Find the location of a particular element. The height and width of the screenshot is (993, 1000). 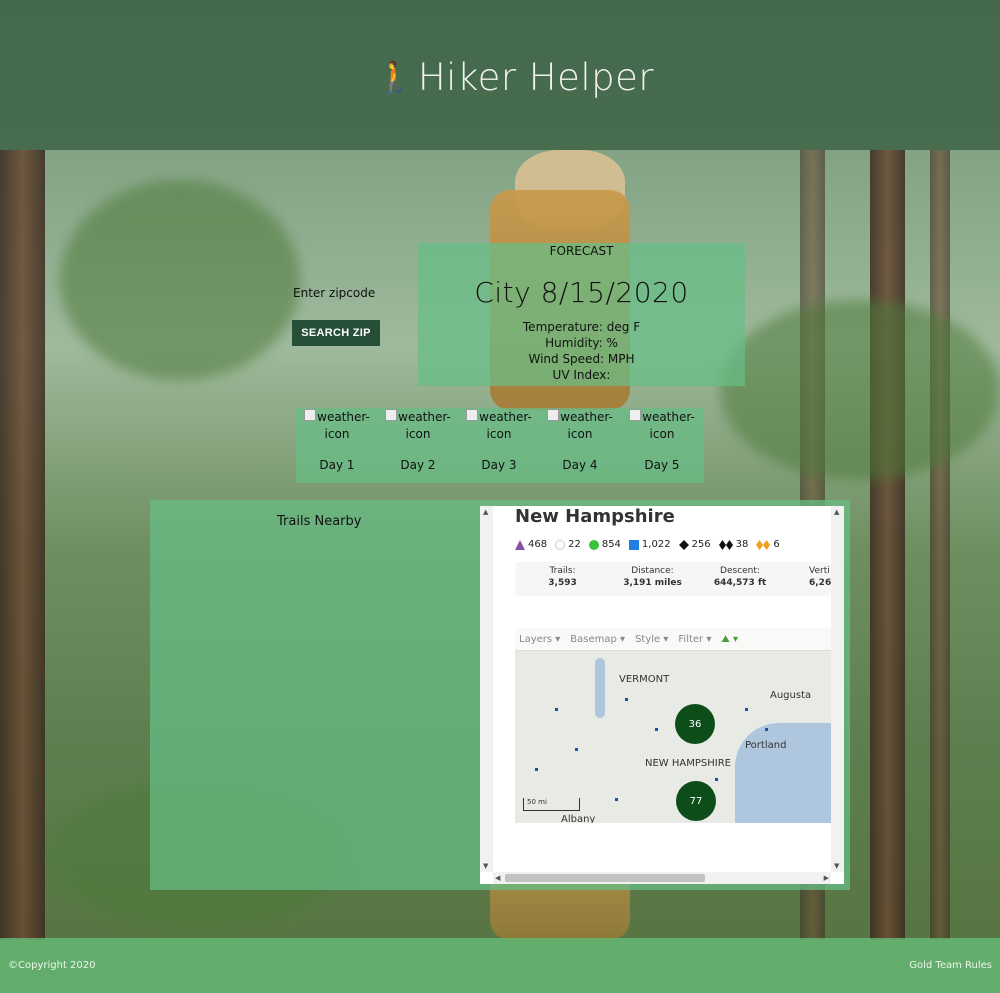

day-card: weather-icon Day 1 is located at coordinates (337, 440).